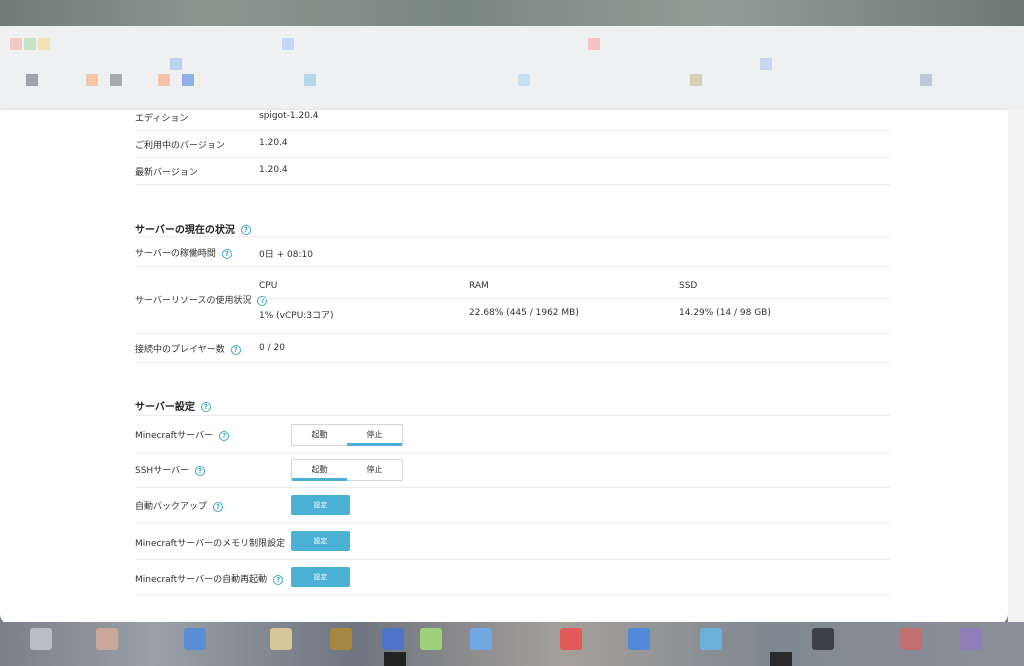  What do you see at coordinates (193, 301) in the screenshot?
I see `resources-label-text: サーバーリソースの使用状況` at bounding box center [193, 301].